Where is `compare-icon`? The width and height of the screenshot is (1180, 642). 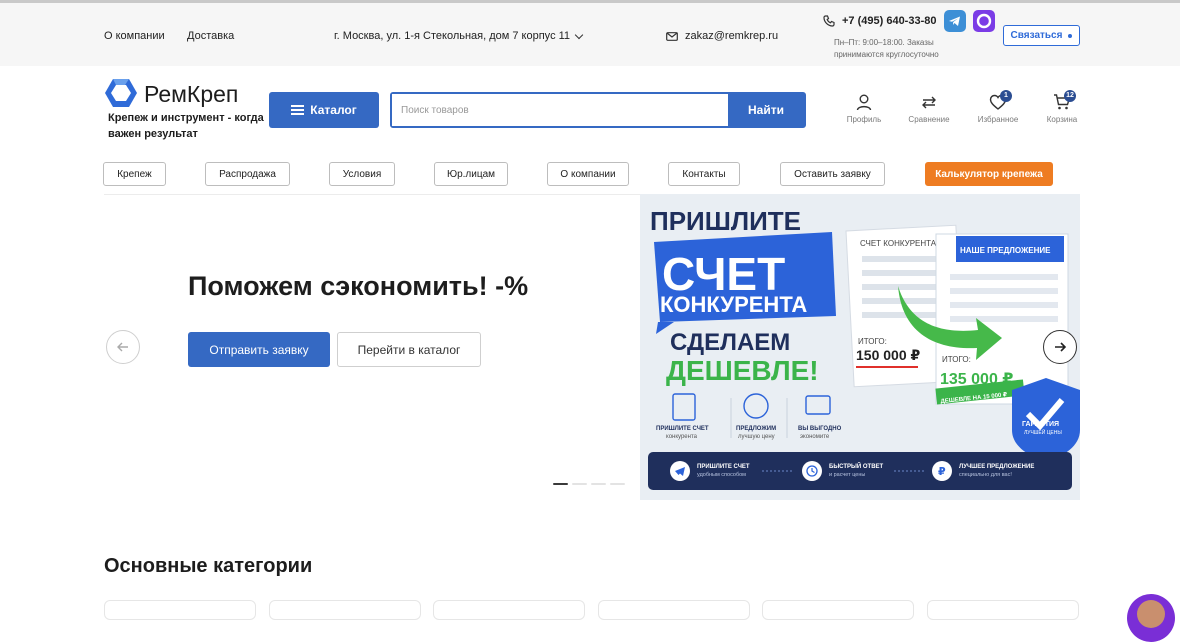 compare-icon is located at coordinates (929, 102).